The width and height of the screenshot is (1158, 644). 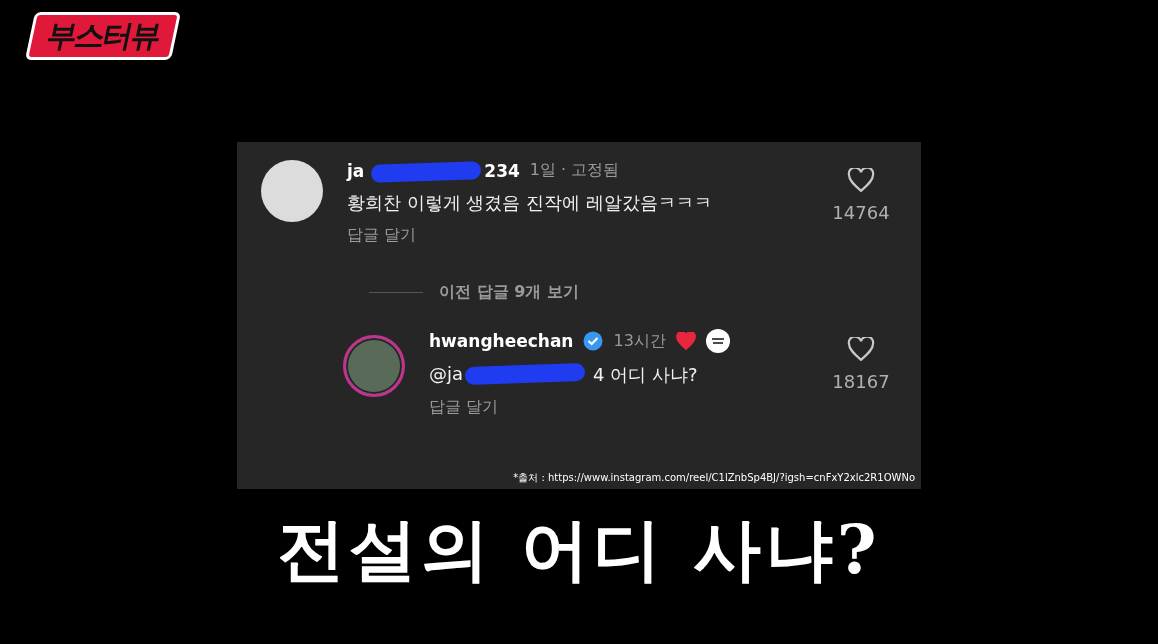 I want to click on like-count: 14764, so click(x=861, y=212).